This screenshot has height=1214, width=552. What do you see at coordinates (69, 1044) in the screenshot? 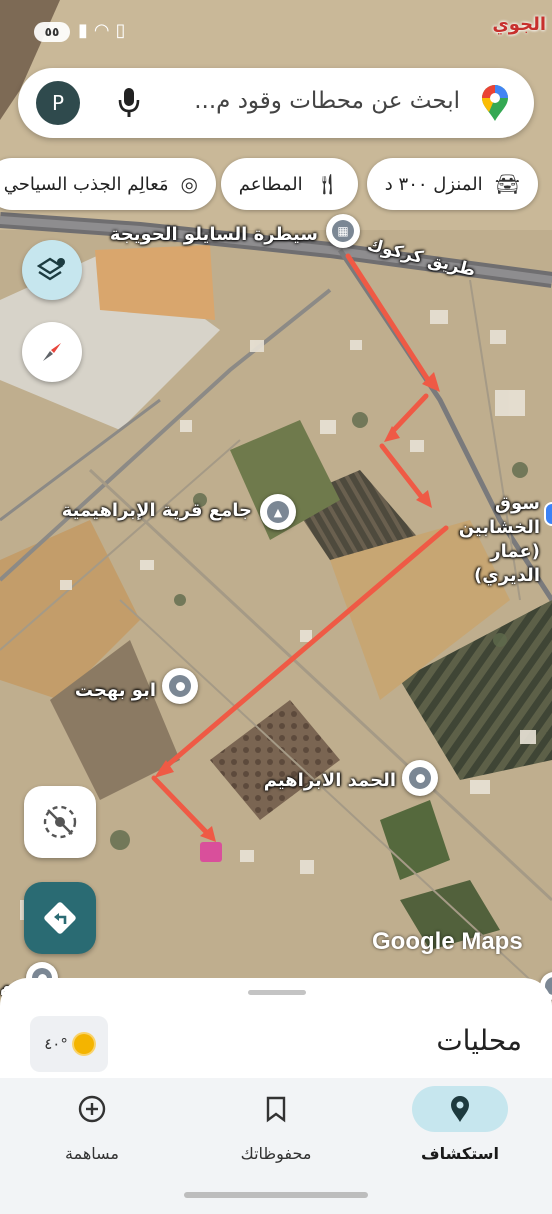
I see `weather-chip: ٤٠°` at bounding box center [69, 1044].